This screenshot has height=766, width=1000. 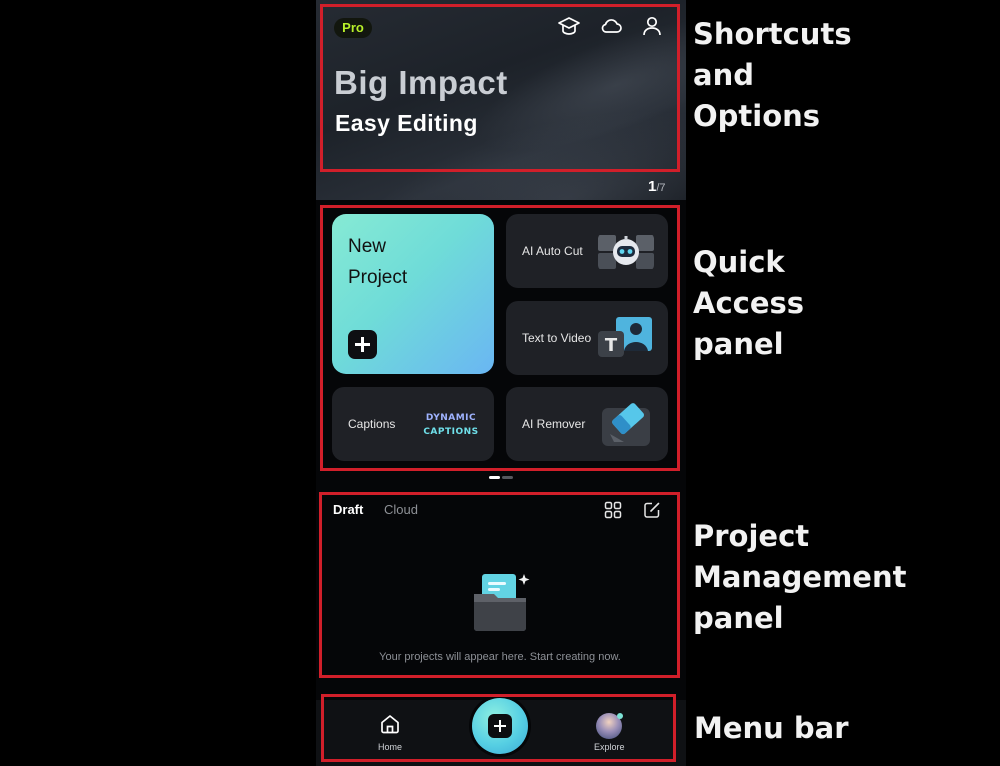 I want to click on shortcuts-annotation-label: Shortcuts and Options, so click(x=772, y=75).